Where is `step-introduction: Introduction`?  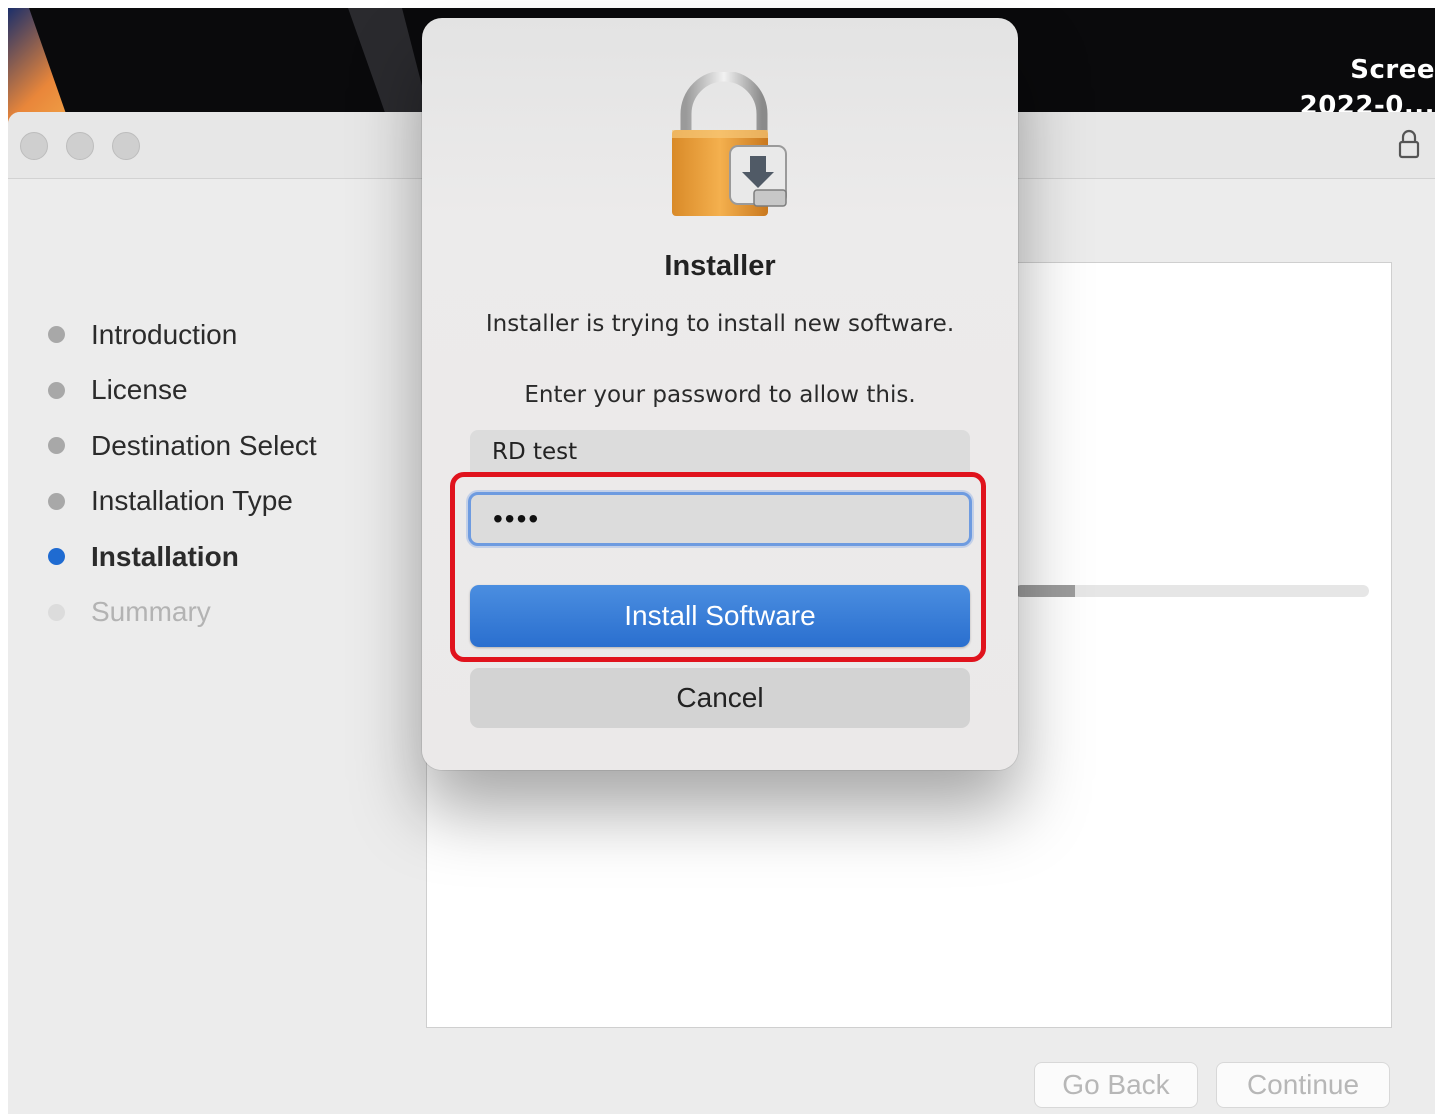
step-introduction: Introduction is located at coordinates (182, 335).